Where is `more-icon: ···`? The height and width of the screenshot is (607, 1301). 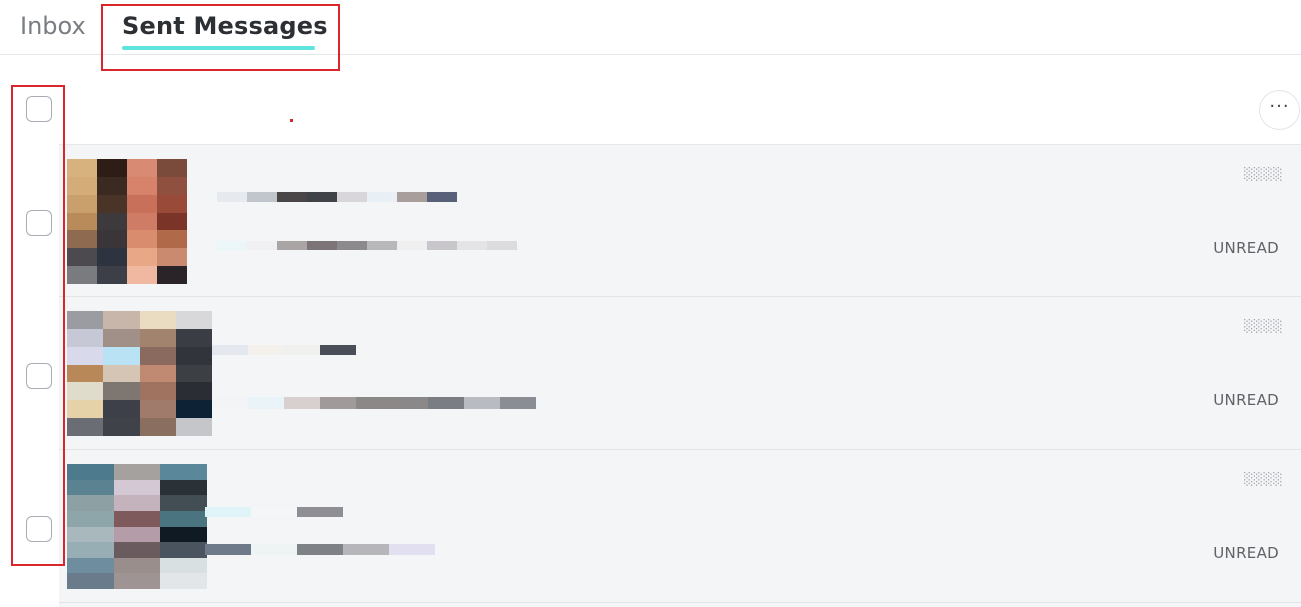 more-icon: ··· is located at coordinates (1279, 106).